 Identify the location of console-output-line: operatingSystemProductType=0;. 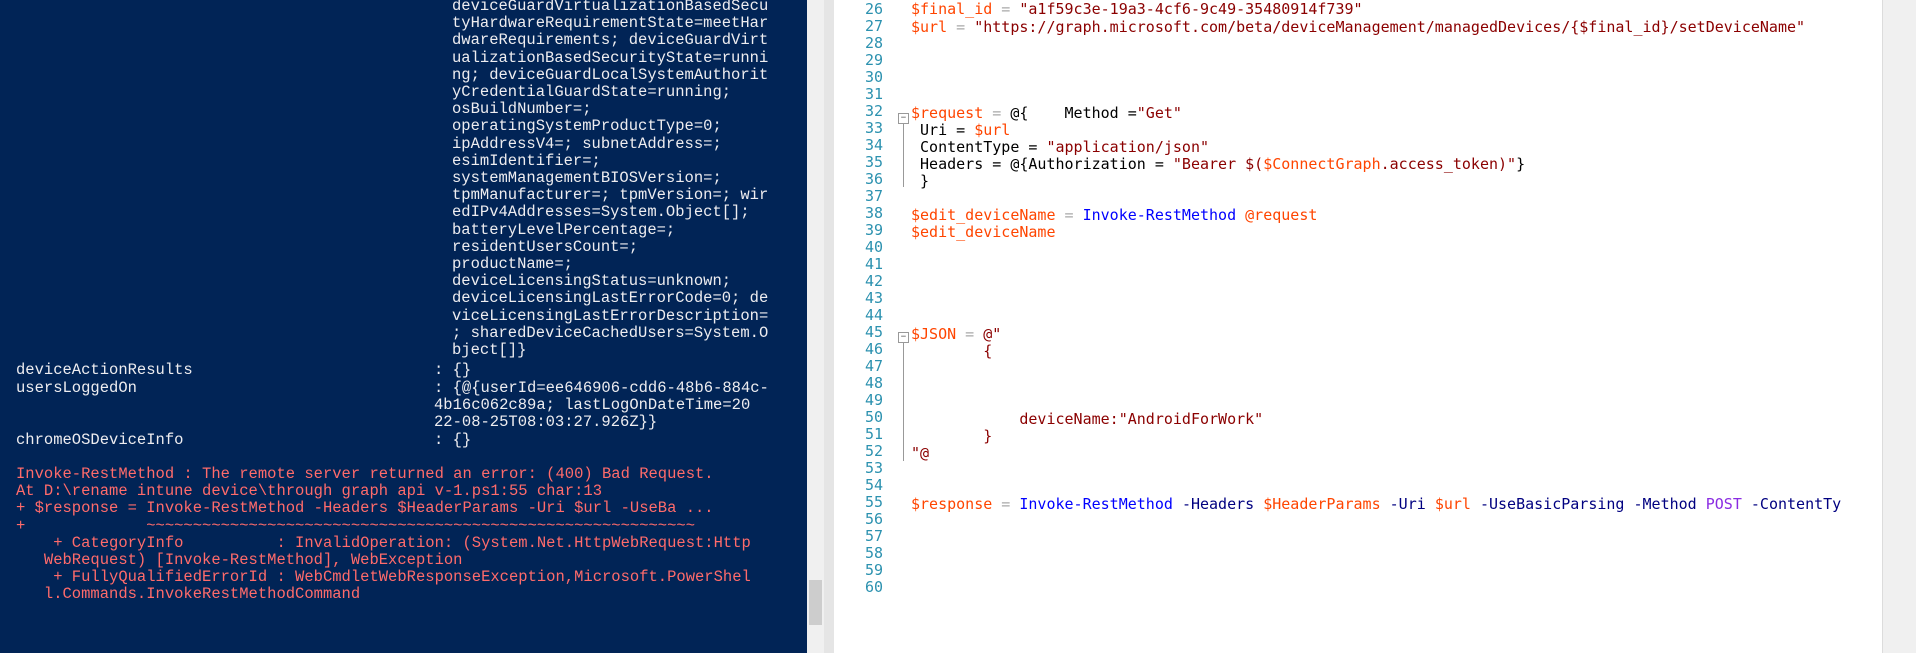
(587, 126).